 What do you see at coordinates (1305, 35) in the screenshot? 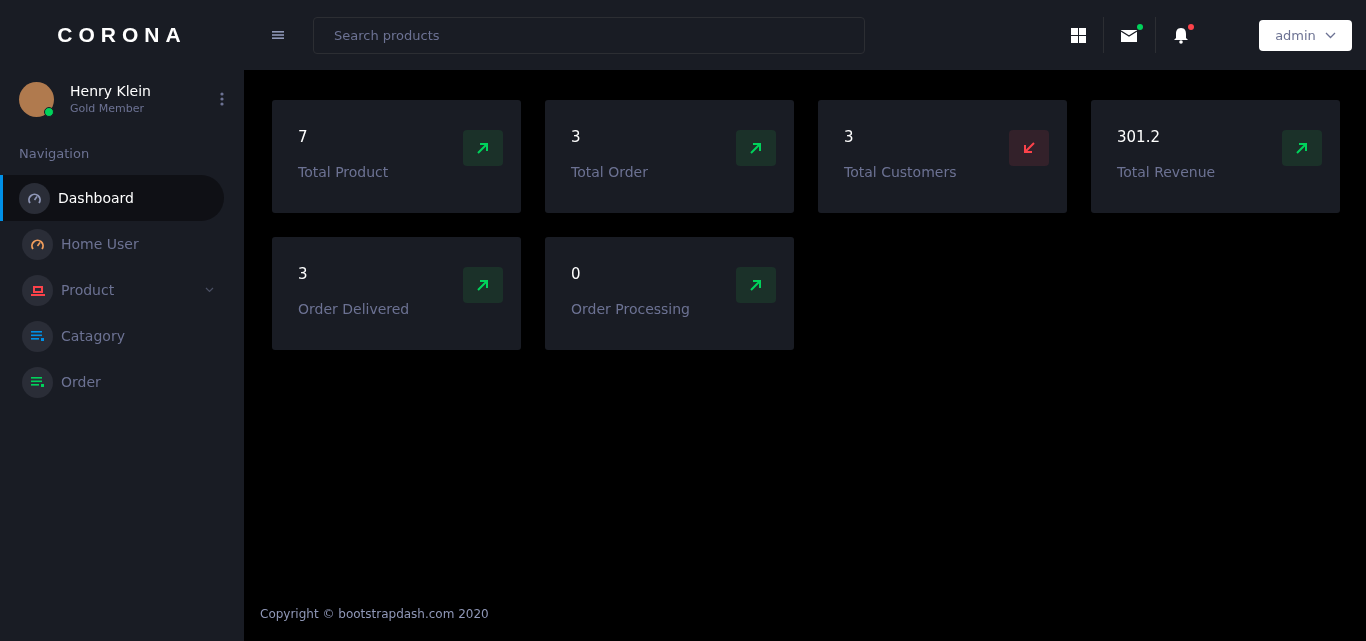
I see `account-dropdown: admin` at bounding box center [1305, 35].